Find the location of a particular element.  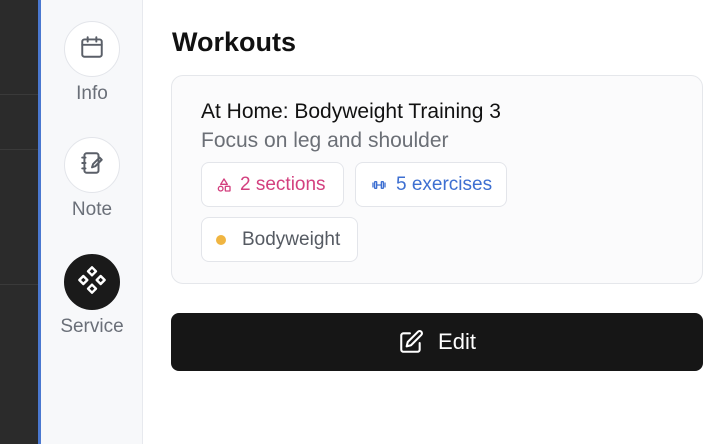

rail-item-label: Note is located at coordinates (92, 209).